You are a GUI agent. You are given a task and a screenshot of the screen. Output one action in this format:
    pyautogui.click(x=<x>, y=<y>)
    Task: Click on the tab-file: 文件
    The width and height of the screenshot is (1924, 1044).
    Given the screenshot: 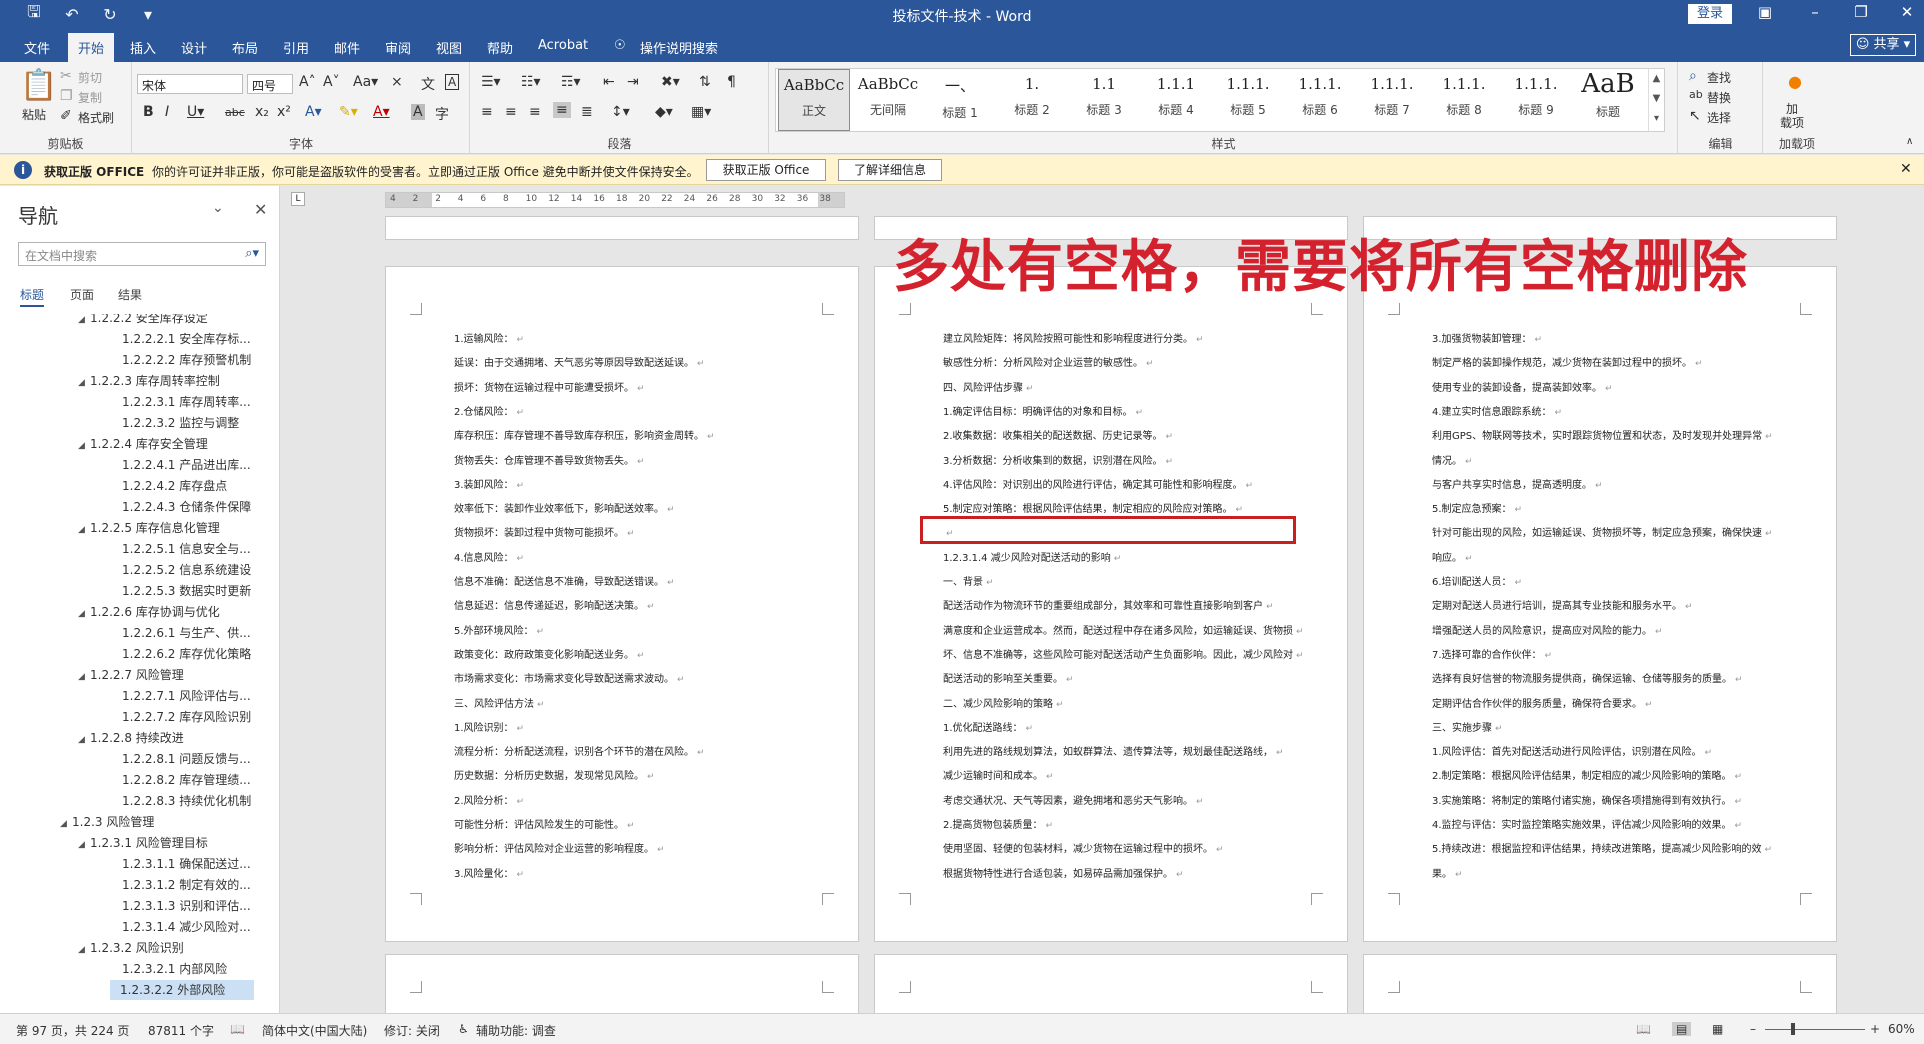 What is the action you would take?
    pyautogui.click(x=37, y=47)
    